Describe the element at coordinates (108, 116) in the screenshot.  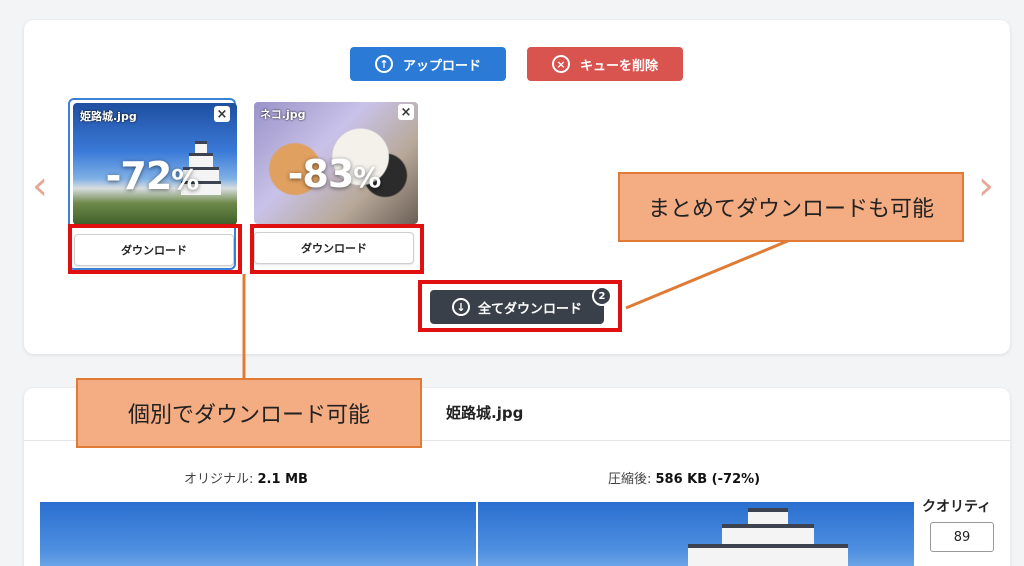
I see `thumbnail-filename: 姫路城.jpg` at that location.